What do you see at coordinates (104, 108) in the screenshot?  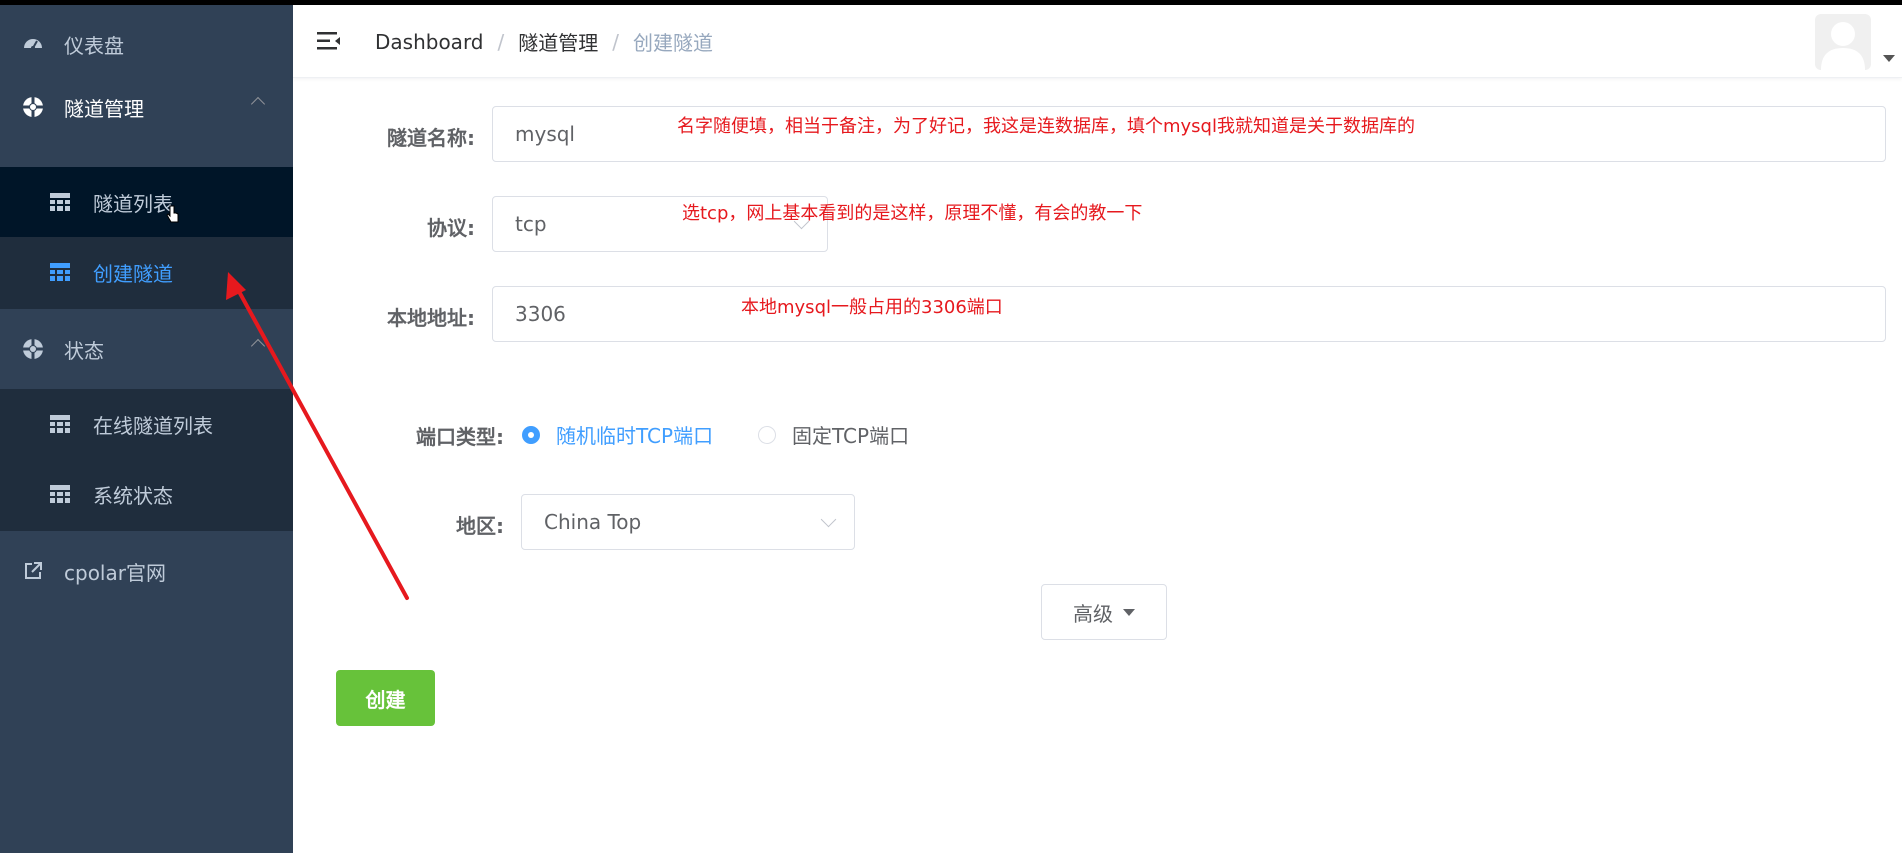 I see `sidebar-item-label: 隧道管理` at bounding box center [104, 108].